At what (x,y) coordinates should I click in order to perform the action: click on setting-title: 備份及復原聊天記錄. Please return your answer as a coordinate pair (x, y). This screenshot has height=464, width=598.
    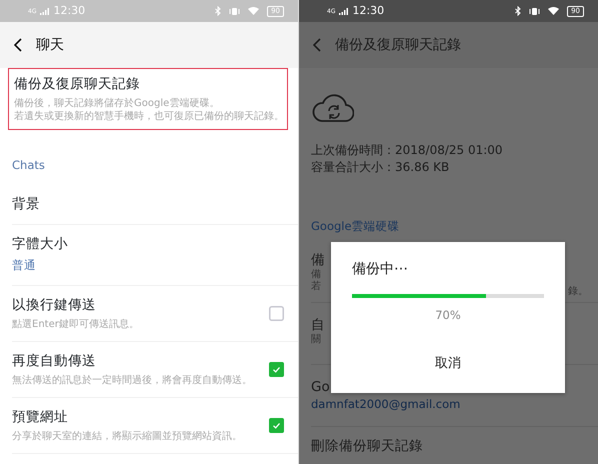
    Looking at the image, I should click on (77, 84).